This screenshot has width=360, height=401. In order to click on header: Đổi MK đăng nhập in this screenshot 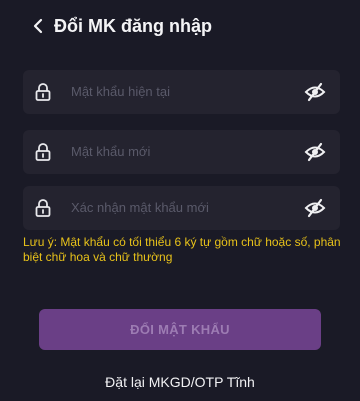, I will do `click(180, 25)`.